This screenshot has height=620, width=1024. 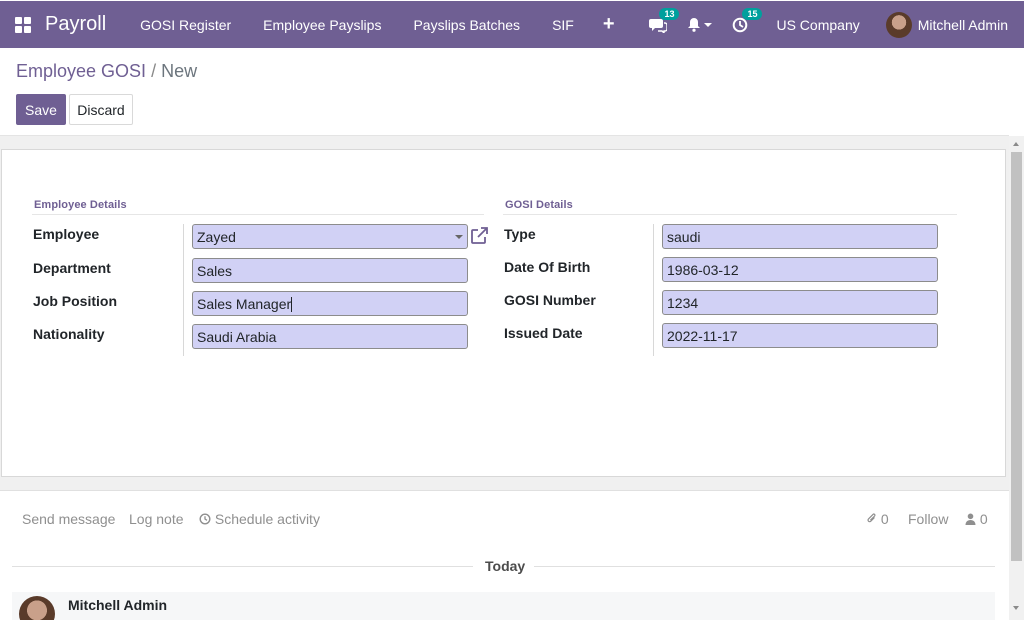 What do you see at coordinates (330, 303) in the screenshot?
I see `job-position-field: Sales Manager` at bounding box center [330, 303].